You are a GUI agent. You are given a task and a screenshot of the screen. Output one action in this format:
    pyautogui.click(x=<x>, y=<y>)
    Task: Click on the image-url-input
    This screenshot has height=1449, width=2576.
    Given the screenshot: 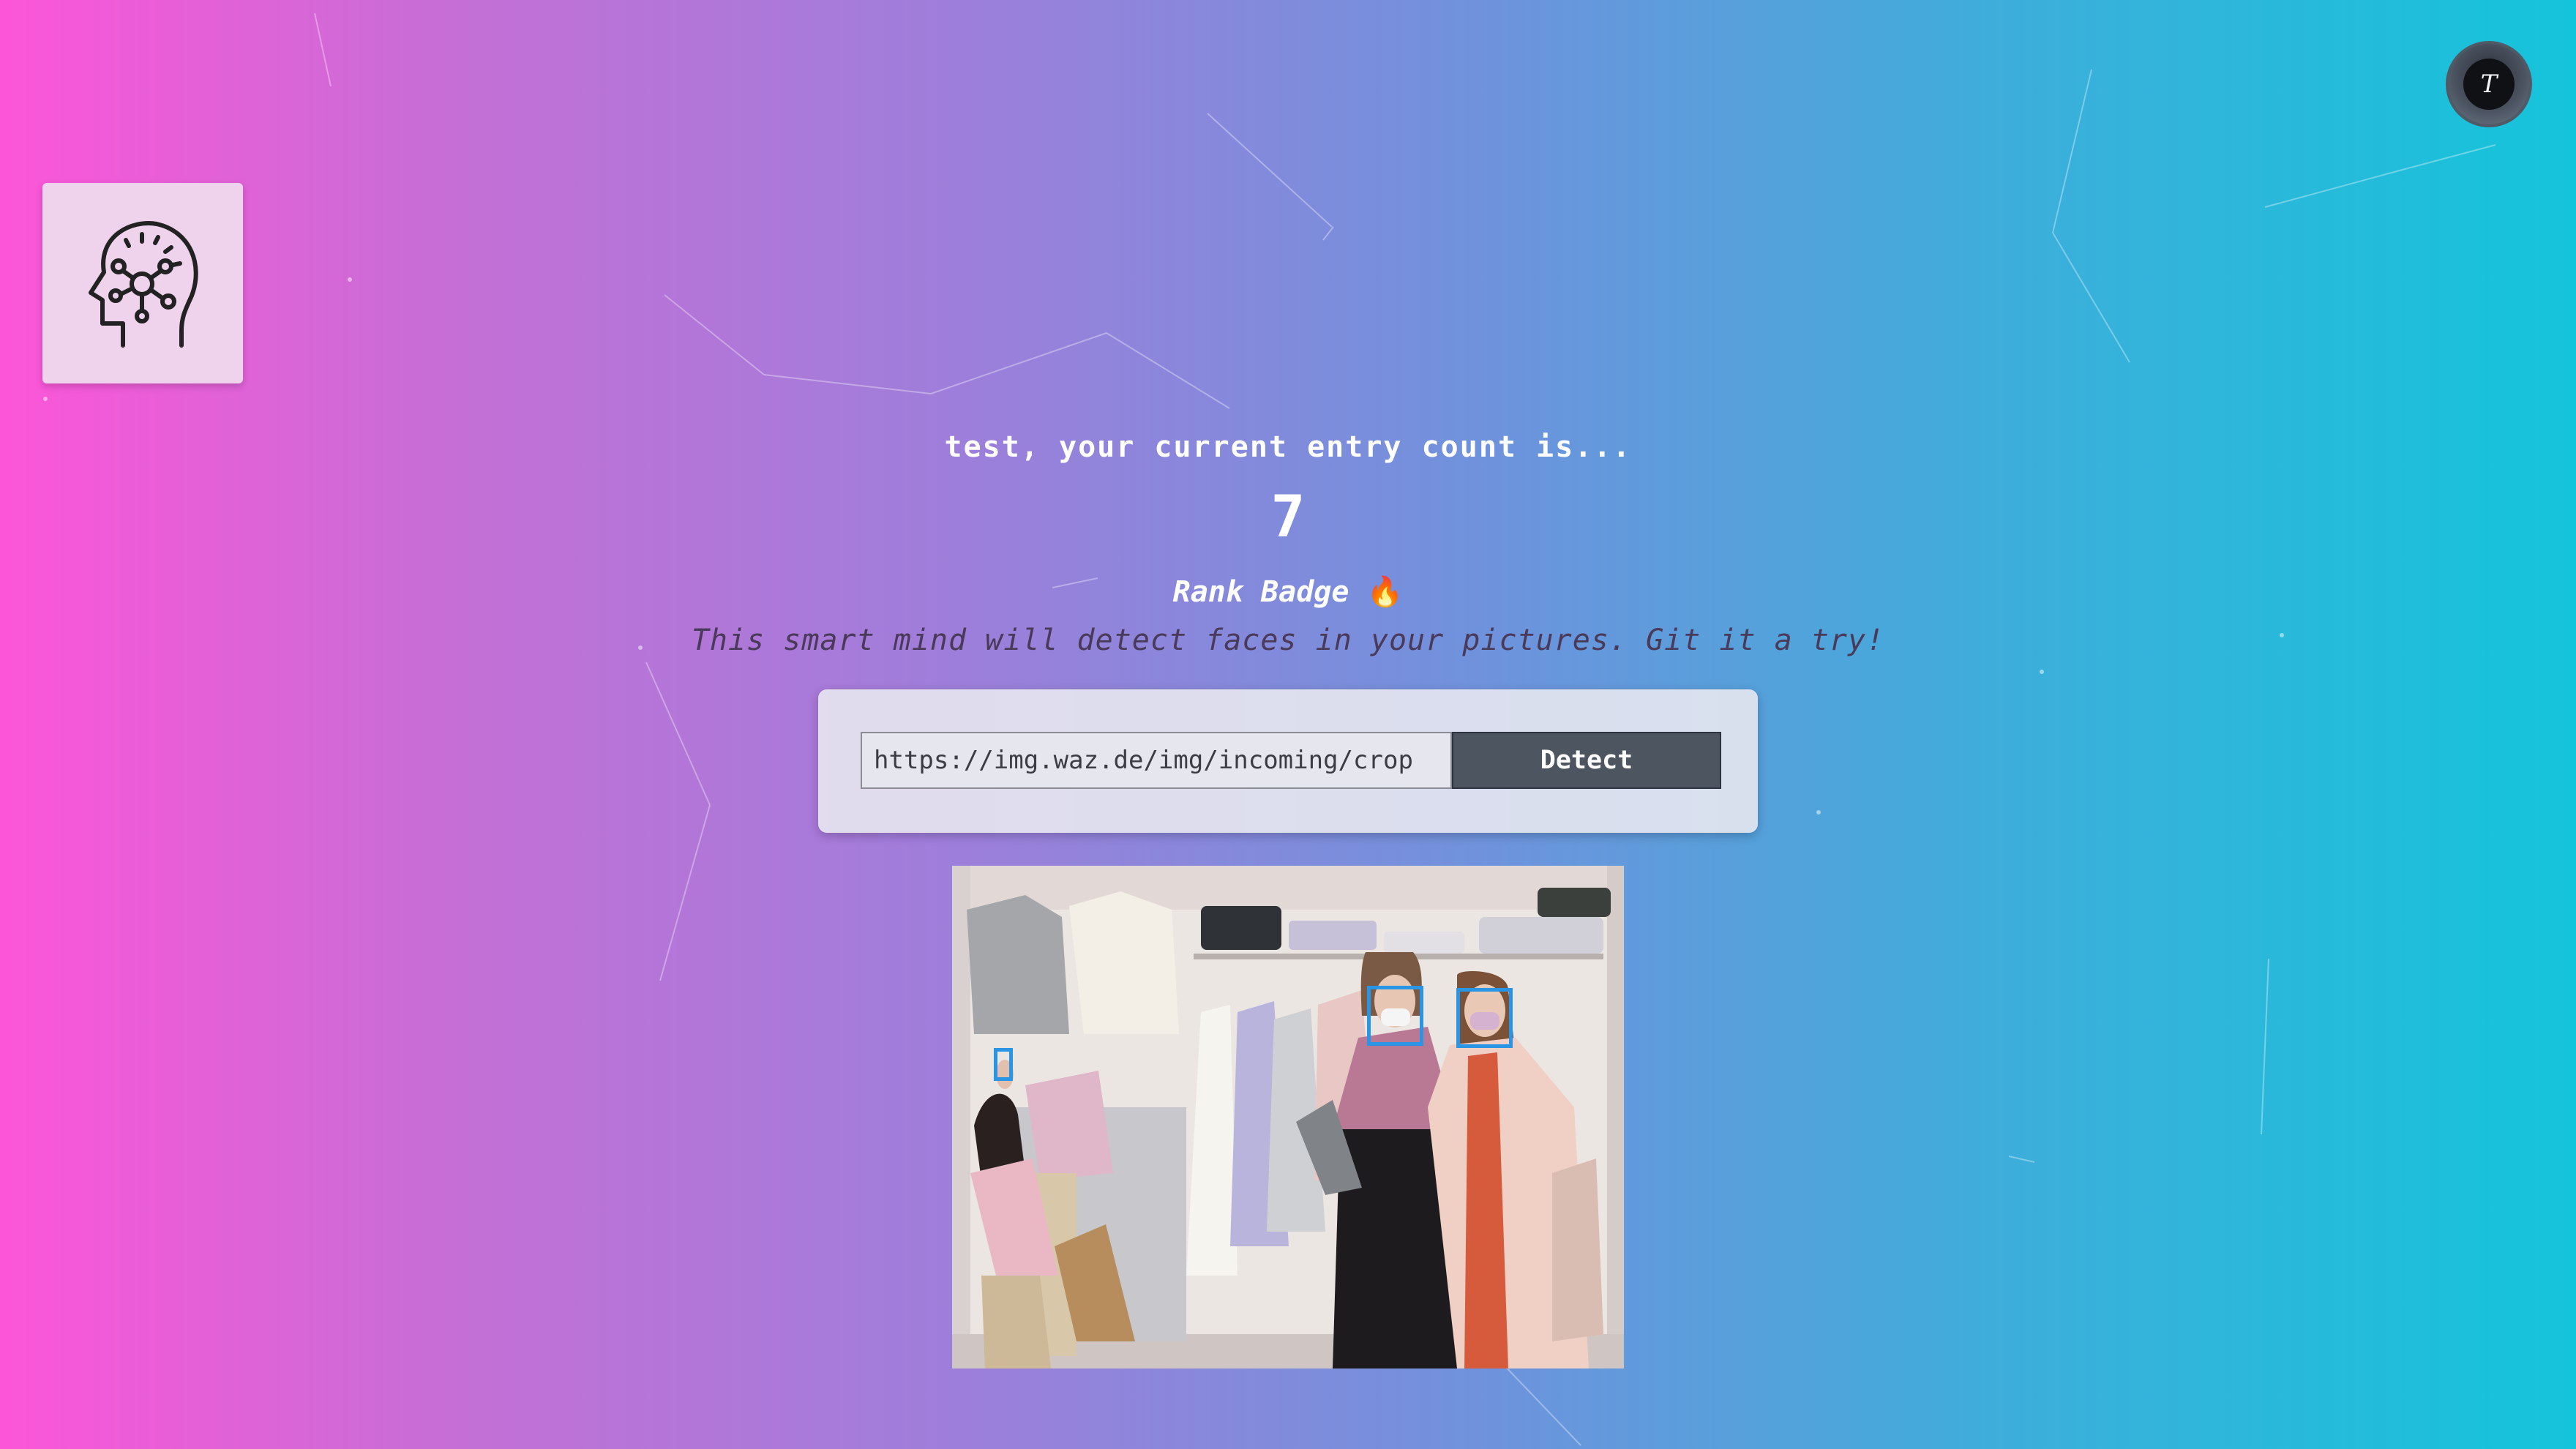 What is the action you would take?
    pyautogui.click(x=1156, y=760)
    